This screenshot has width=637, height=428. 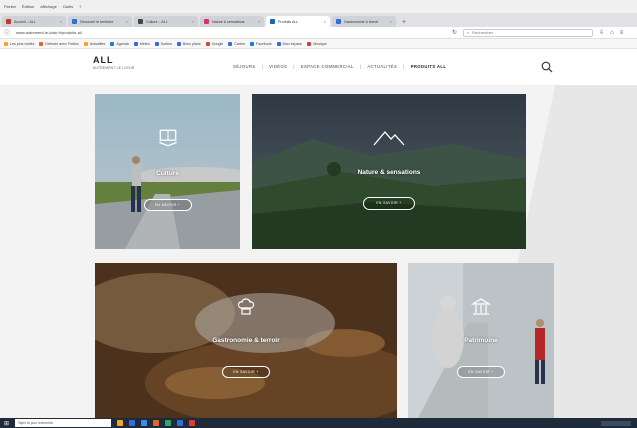 What do you see at coordinates (232, 21) in the screenshot?
I see `browser-tab: Nature & sensations ×` at bounding box center [232, 21].